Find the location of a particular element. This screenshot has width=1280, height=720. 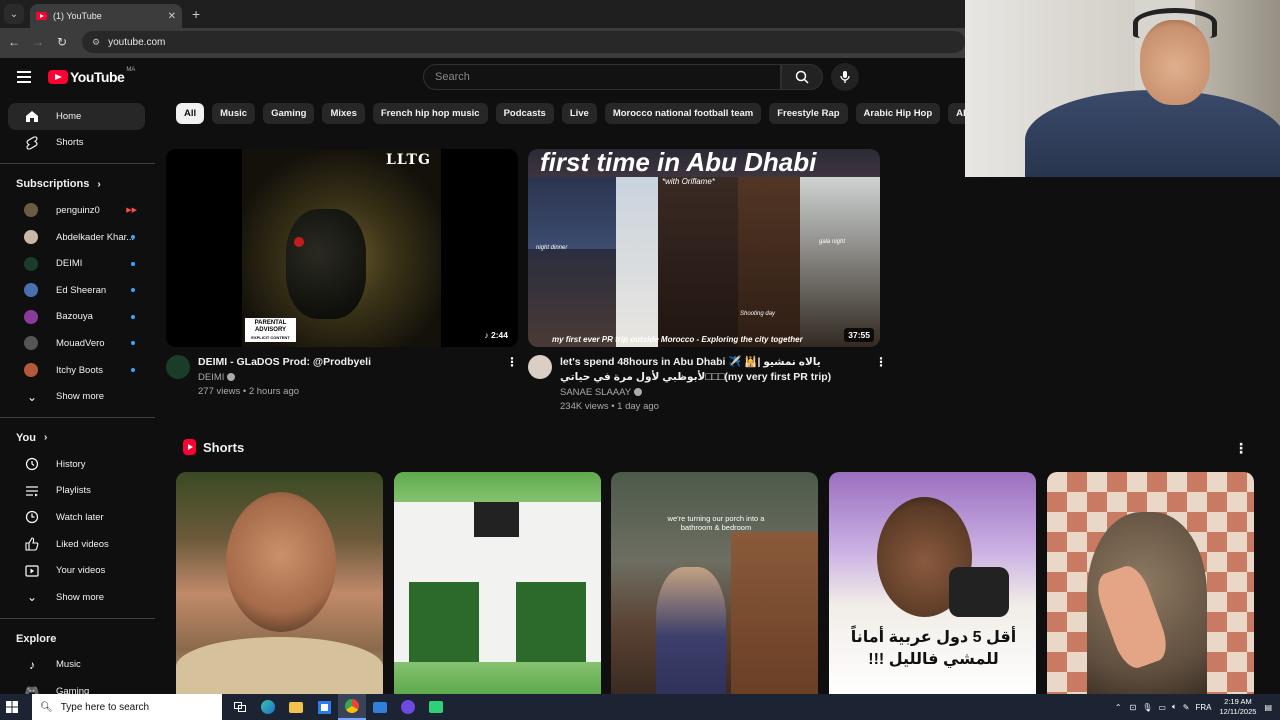

gaming-icon: 🎮 is located at coordinates (32, 689).